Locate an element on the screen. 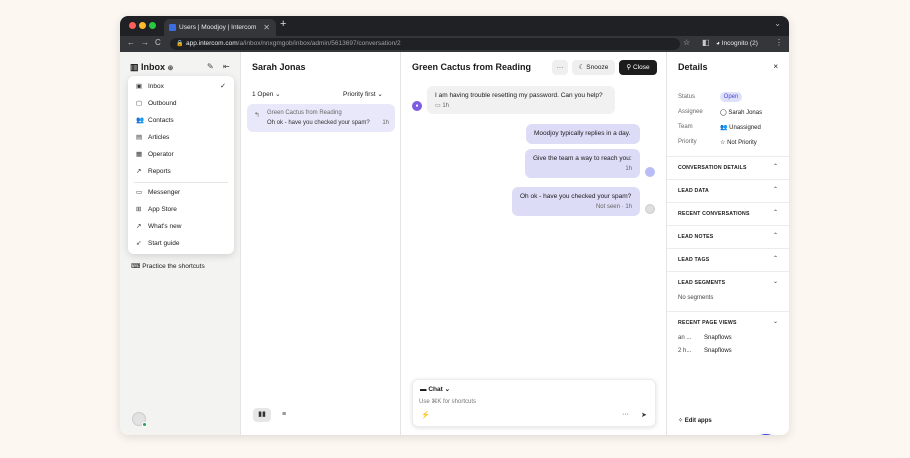  section-lead-tags: LEAD TAGS ⌃ is located at coordinates (728, 259).